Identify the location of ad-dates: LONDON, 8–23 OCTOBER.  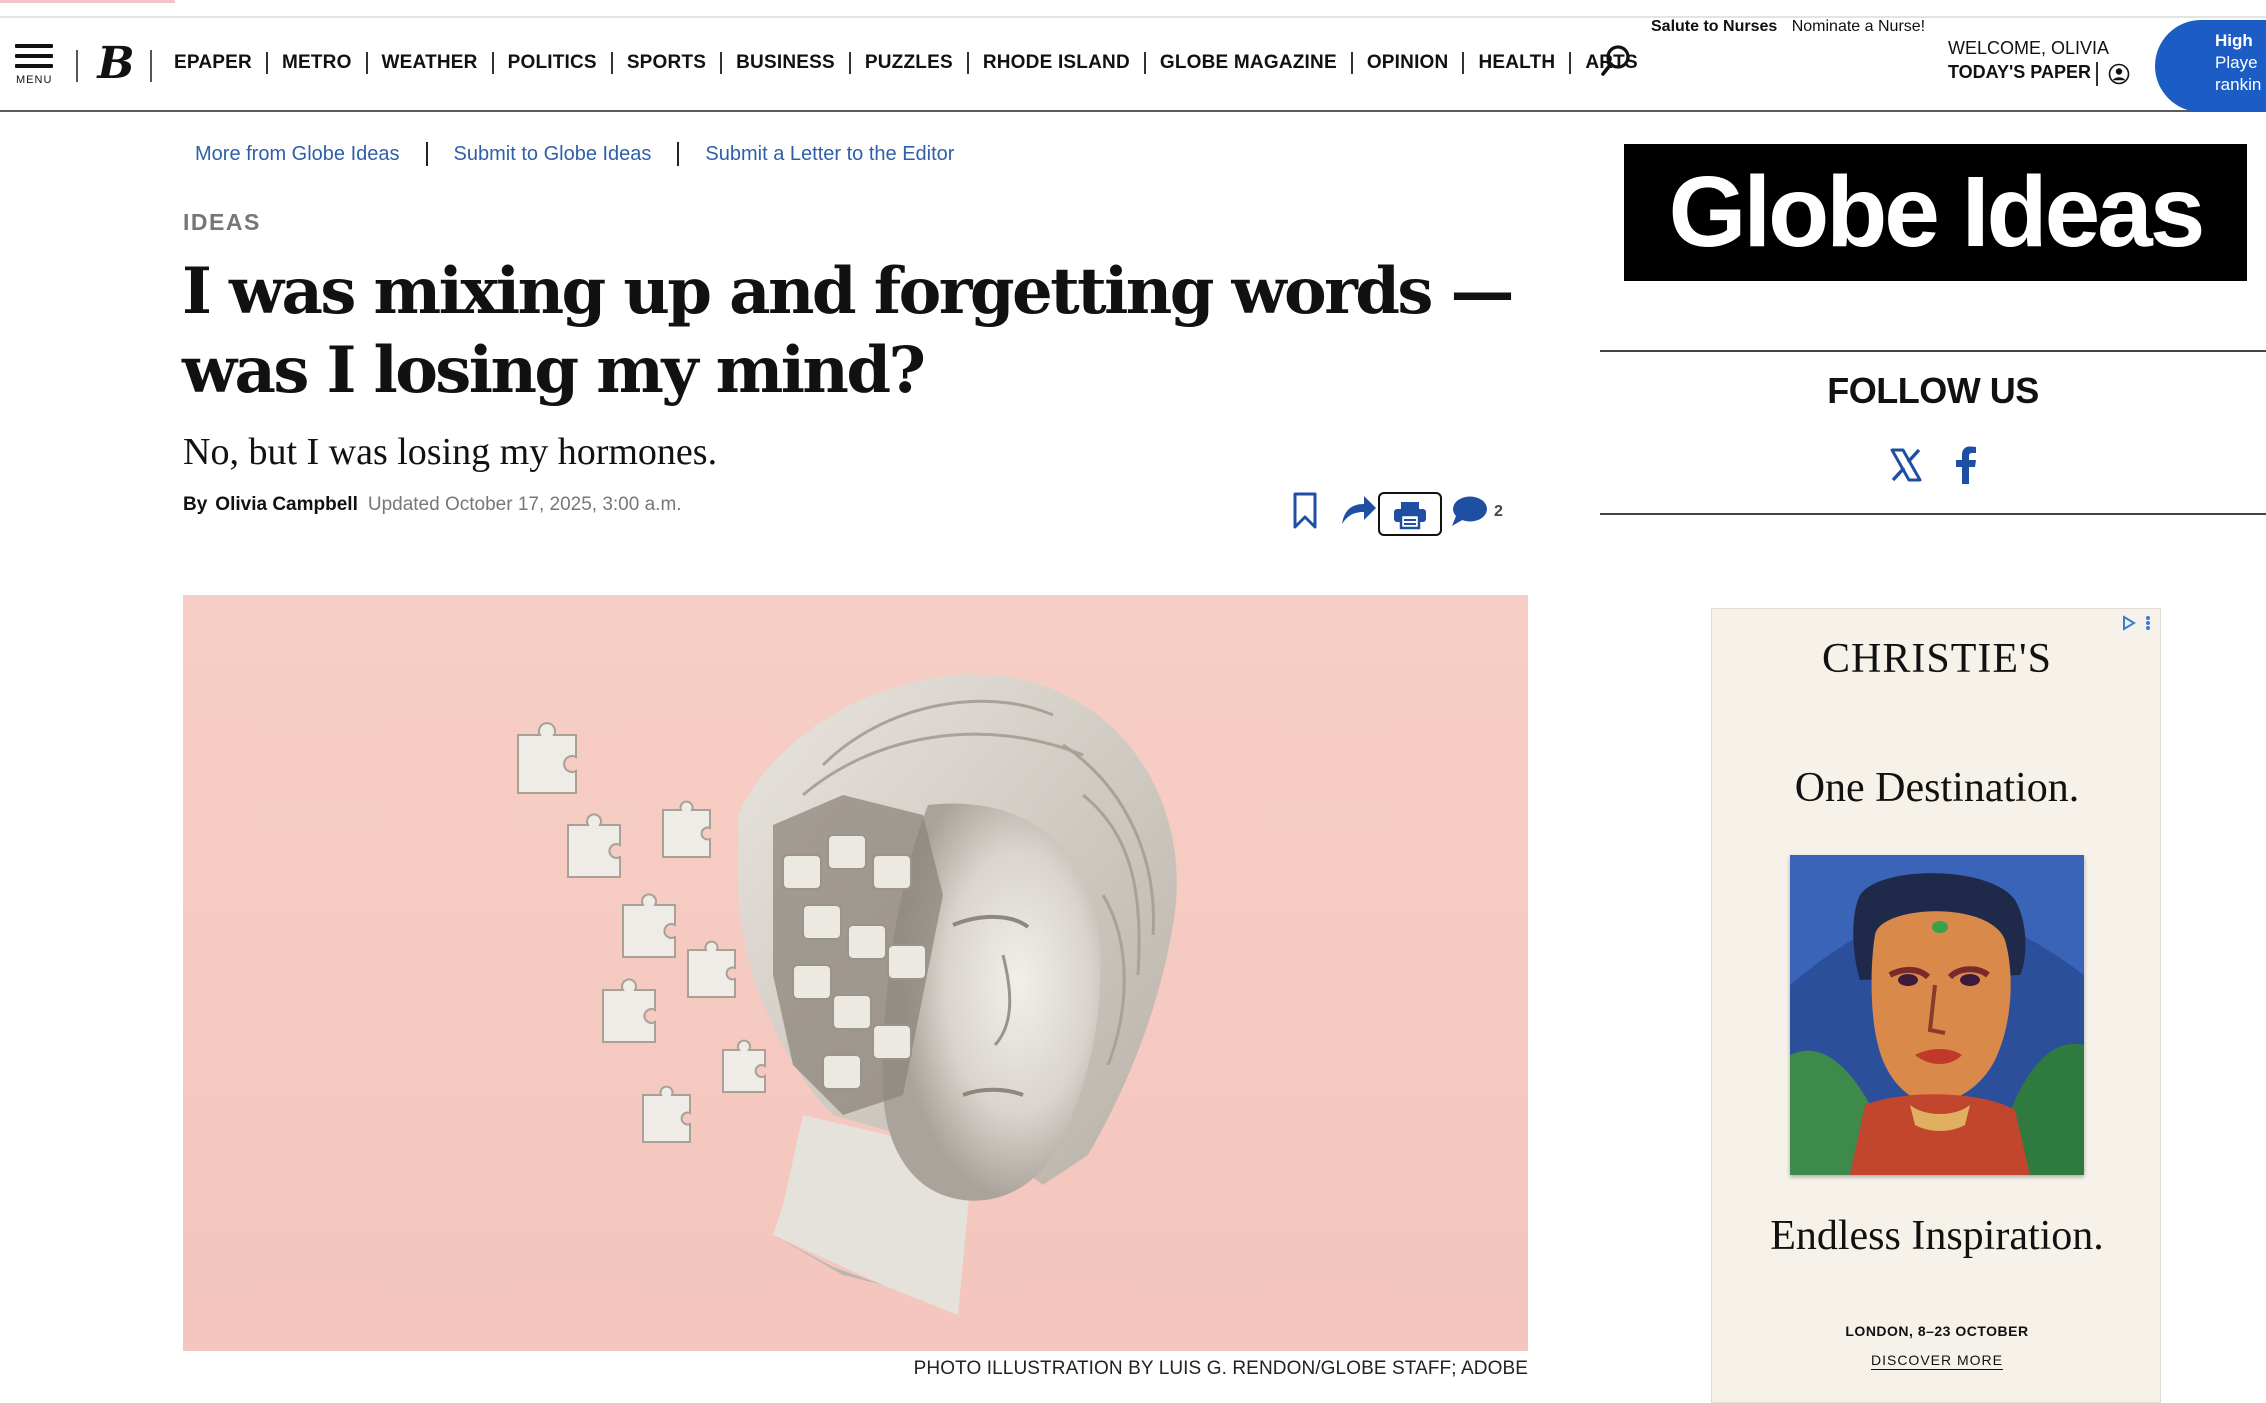
(1937, 1331).